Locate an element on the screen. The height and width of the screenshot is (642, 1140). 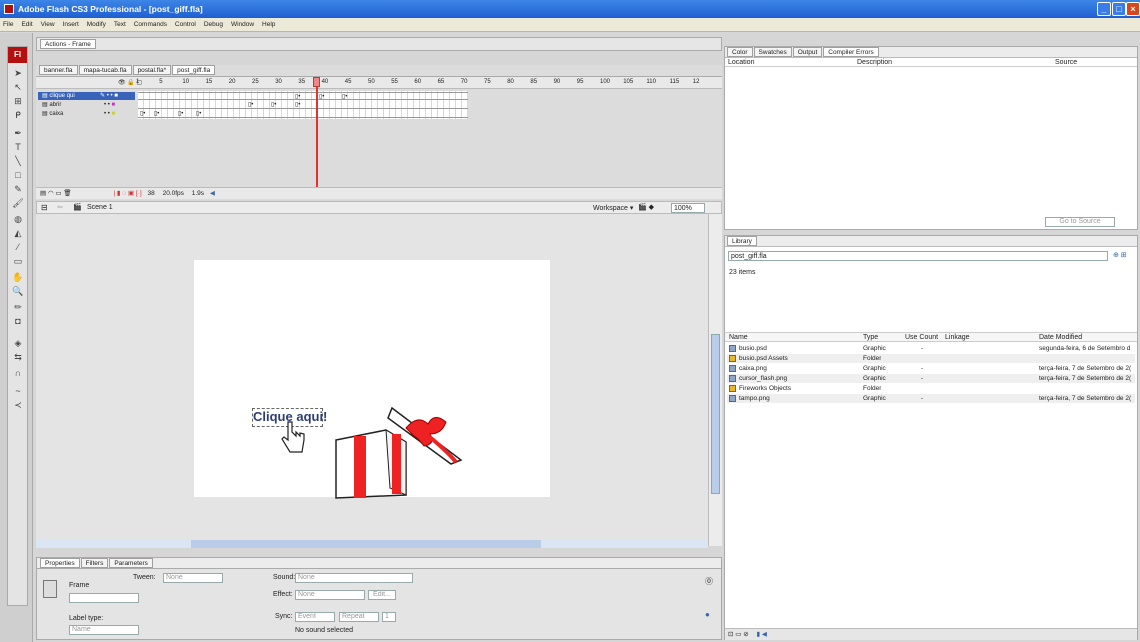
col-location: Location is located at coordinates (741, 62).